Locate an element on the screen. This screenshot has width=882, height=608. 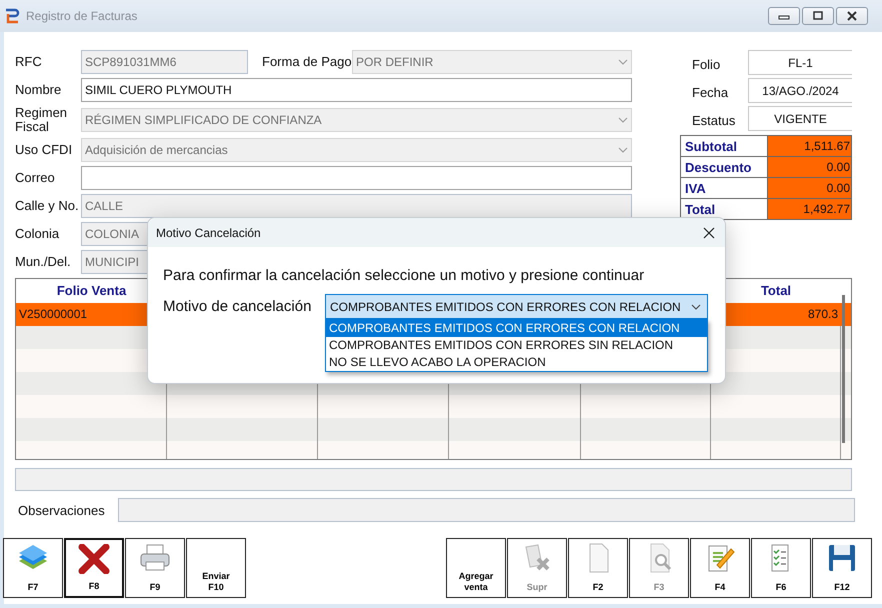
field-label: Mun./Del. is located at coordinates (43, 262).